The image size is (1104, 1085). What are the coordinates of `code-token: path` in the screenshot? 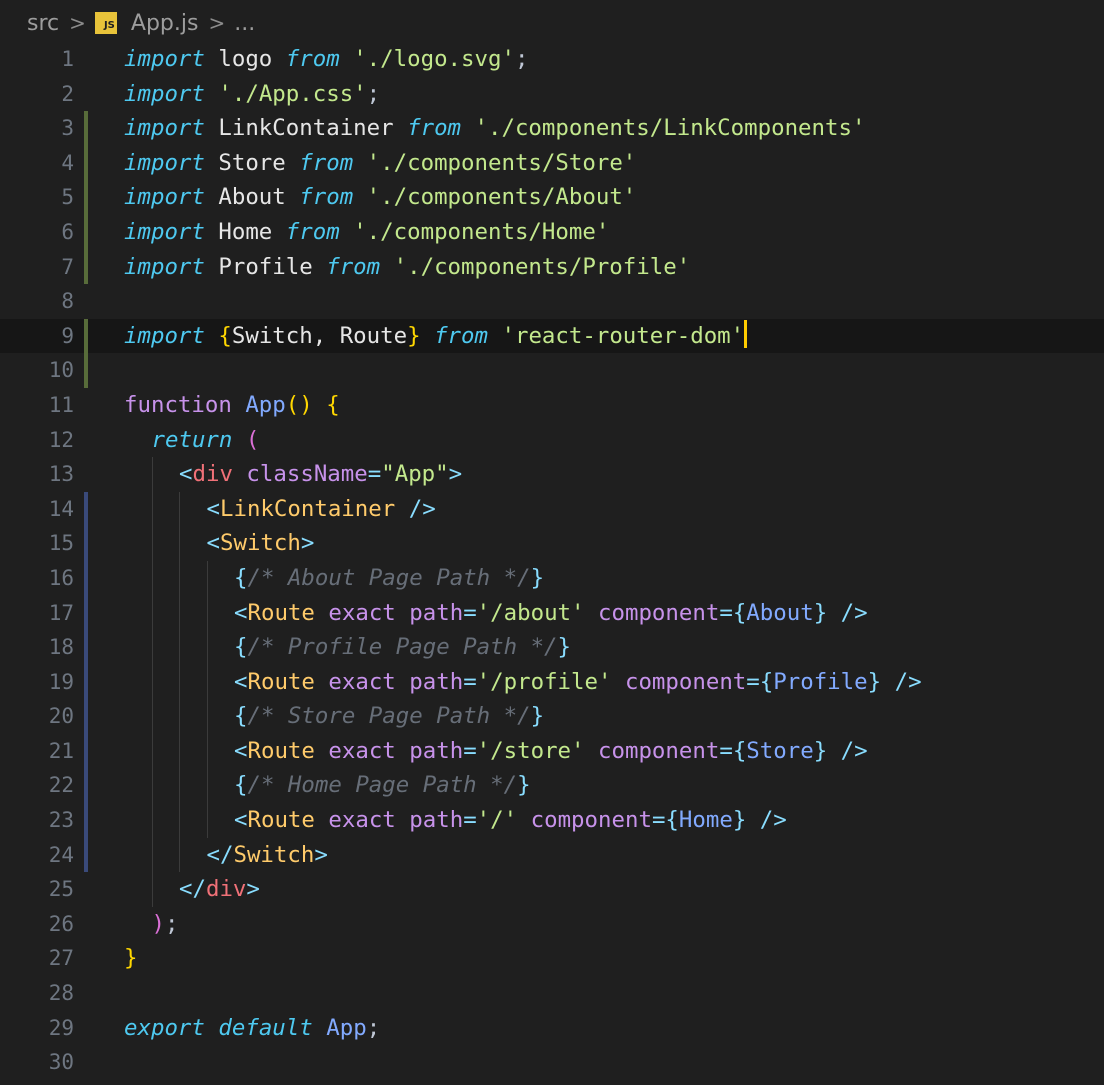 It's located at (436, 681).